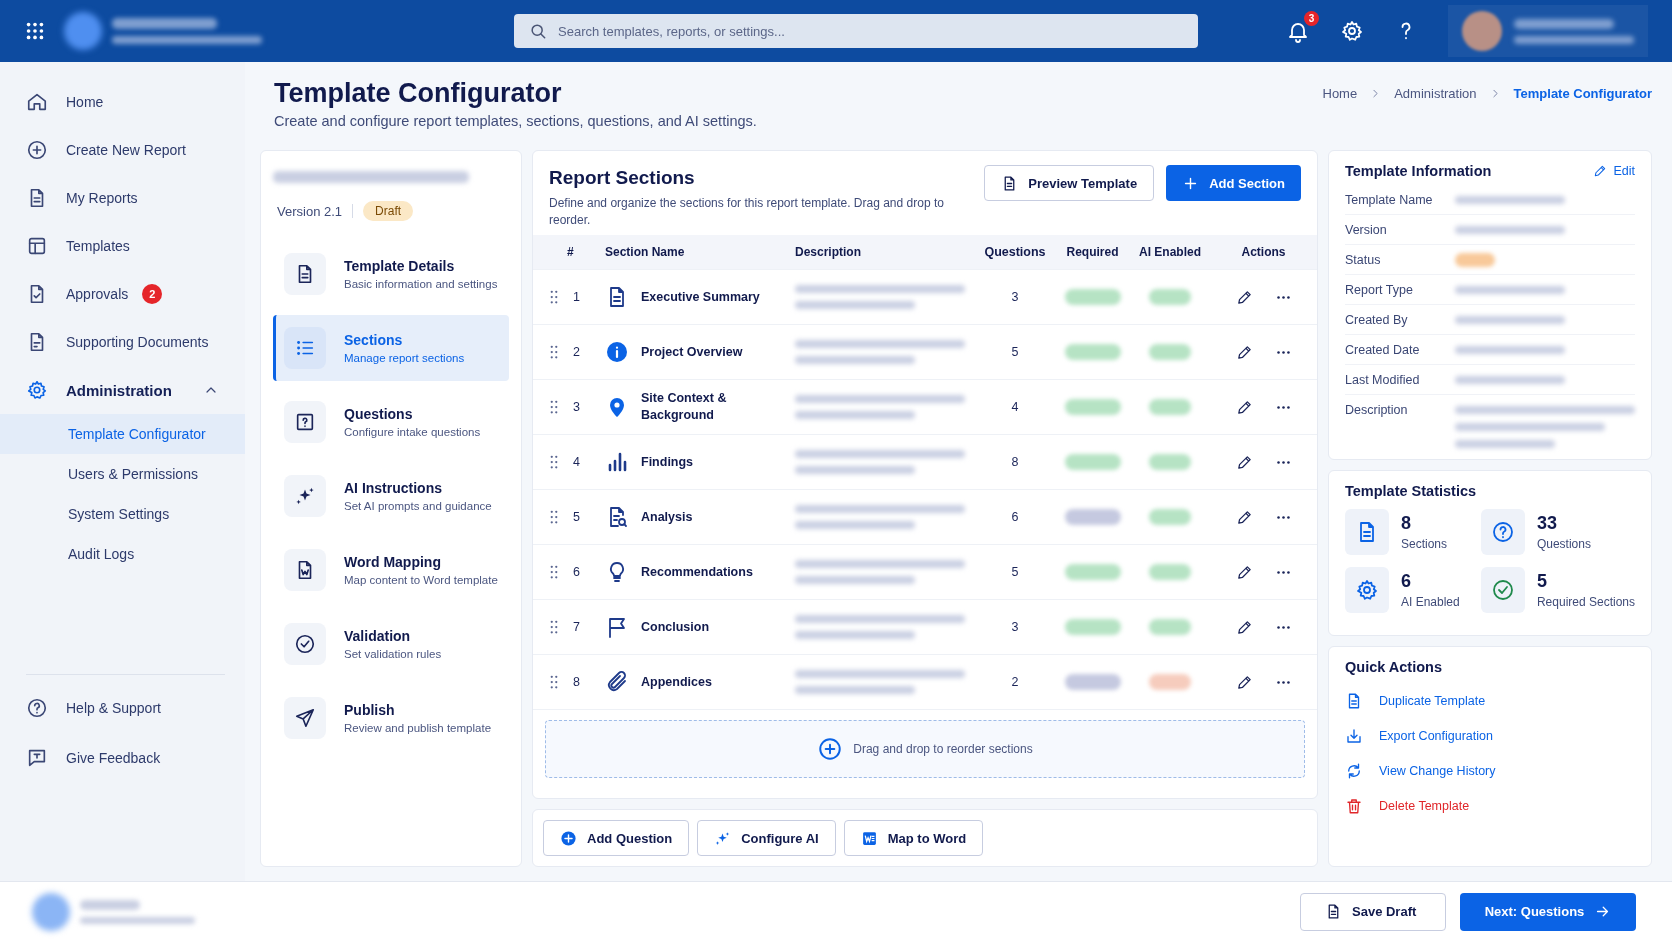 The width and height of the screenshot is (1672, 941). I want to click on nav-item: Approvals 2, so click(122, 294).